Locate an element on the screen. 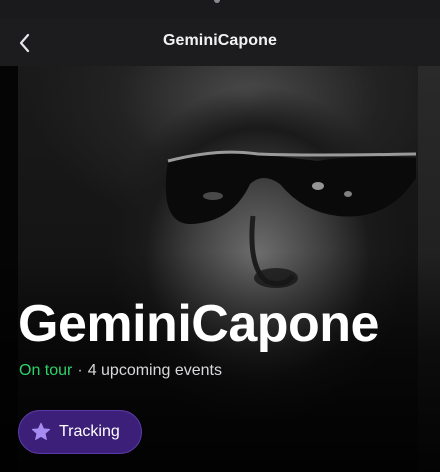 The width and height of the screenshot is (440, 472). status-indicator is located at coordinates (217, 1).